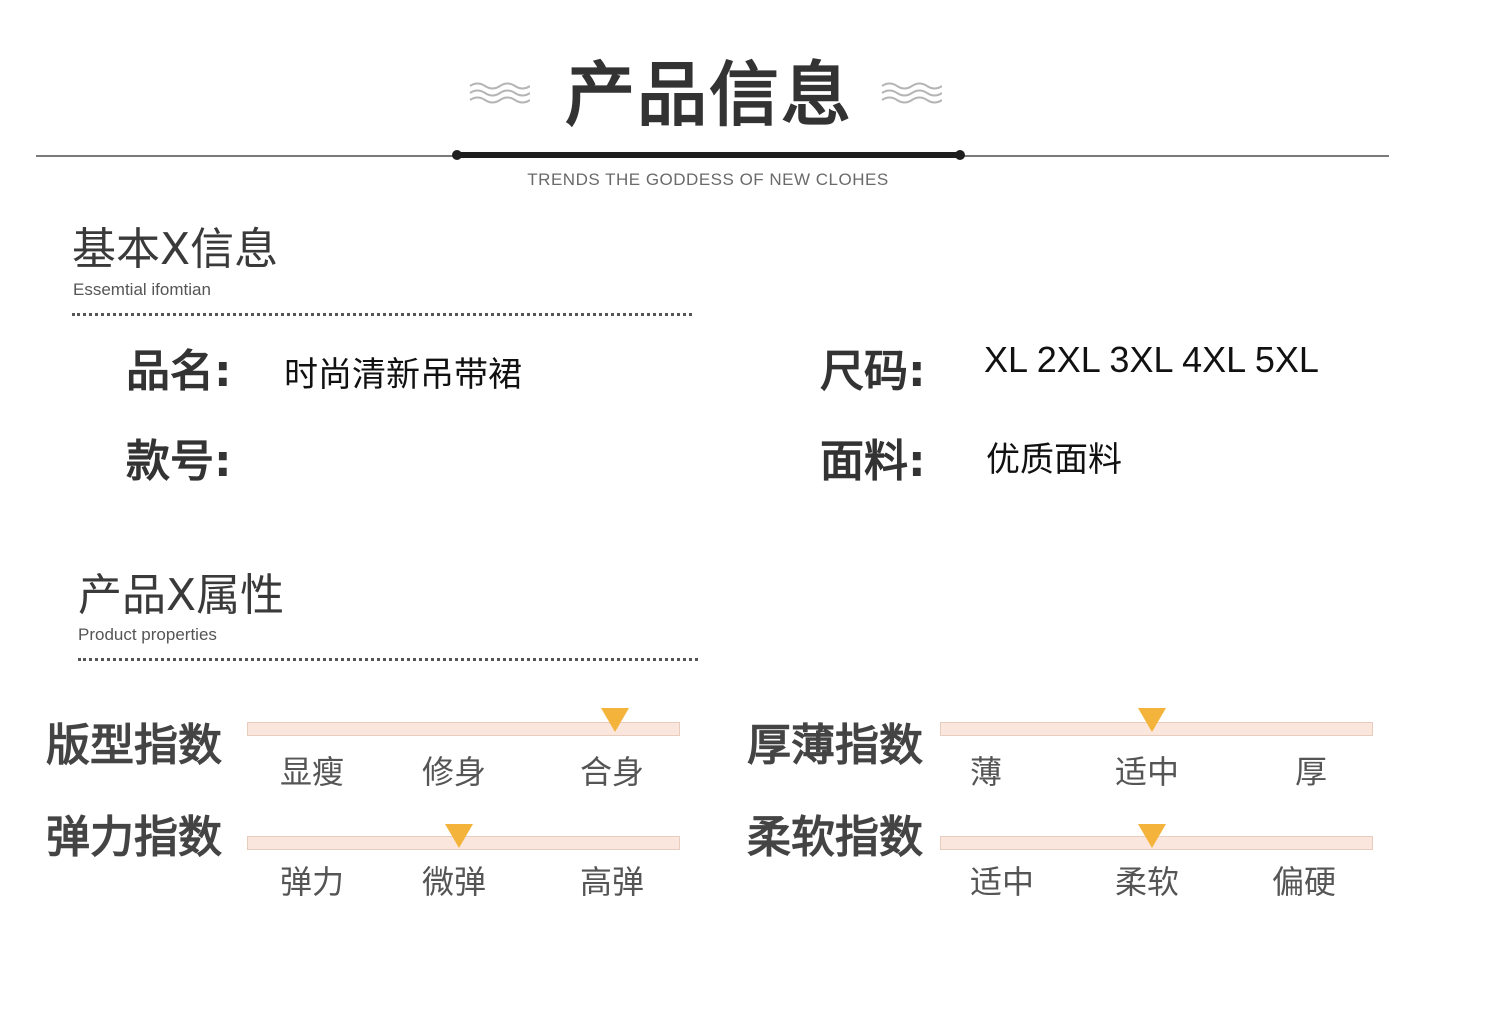 This screenshot has height=1035, width=1500. What do you see at coordinates (175, 249) in the screenshot?
I see `basic-info-heading: 基本X信息` at bounding box center [175, 249].